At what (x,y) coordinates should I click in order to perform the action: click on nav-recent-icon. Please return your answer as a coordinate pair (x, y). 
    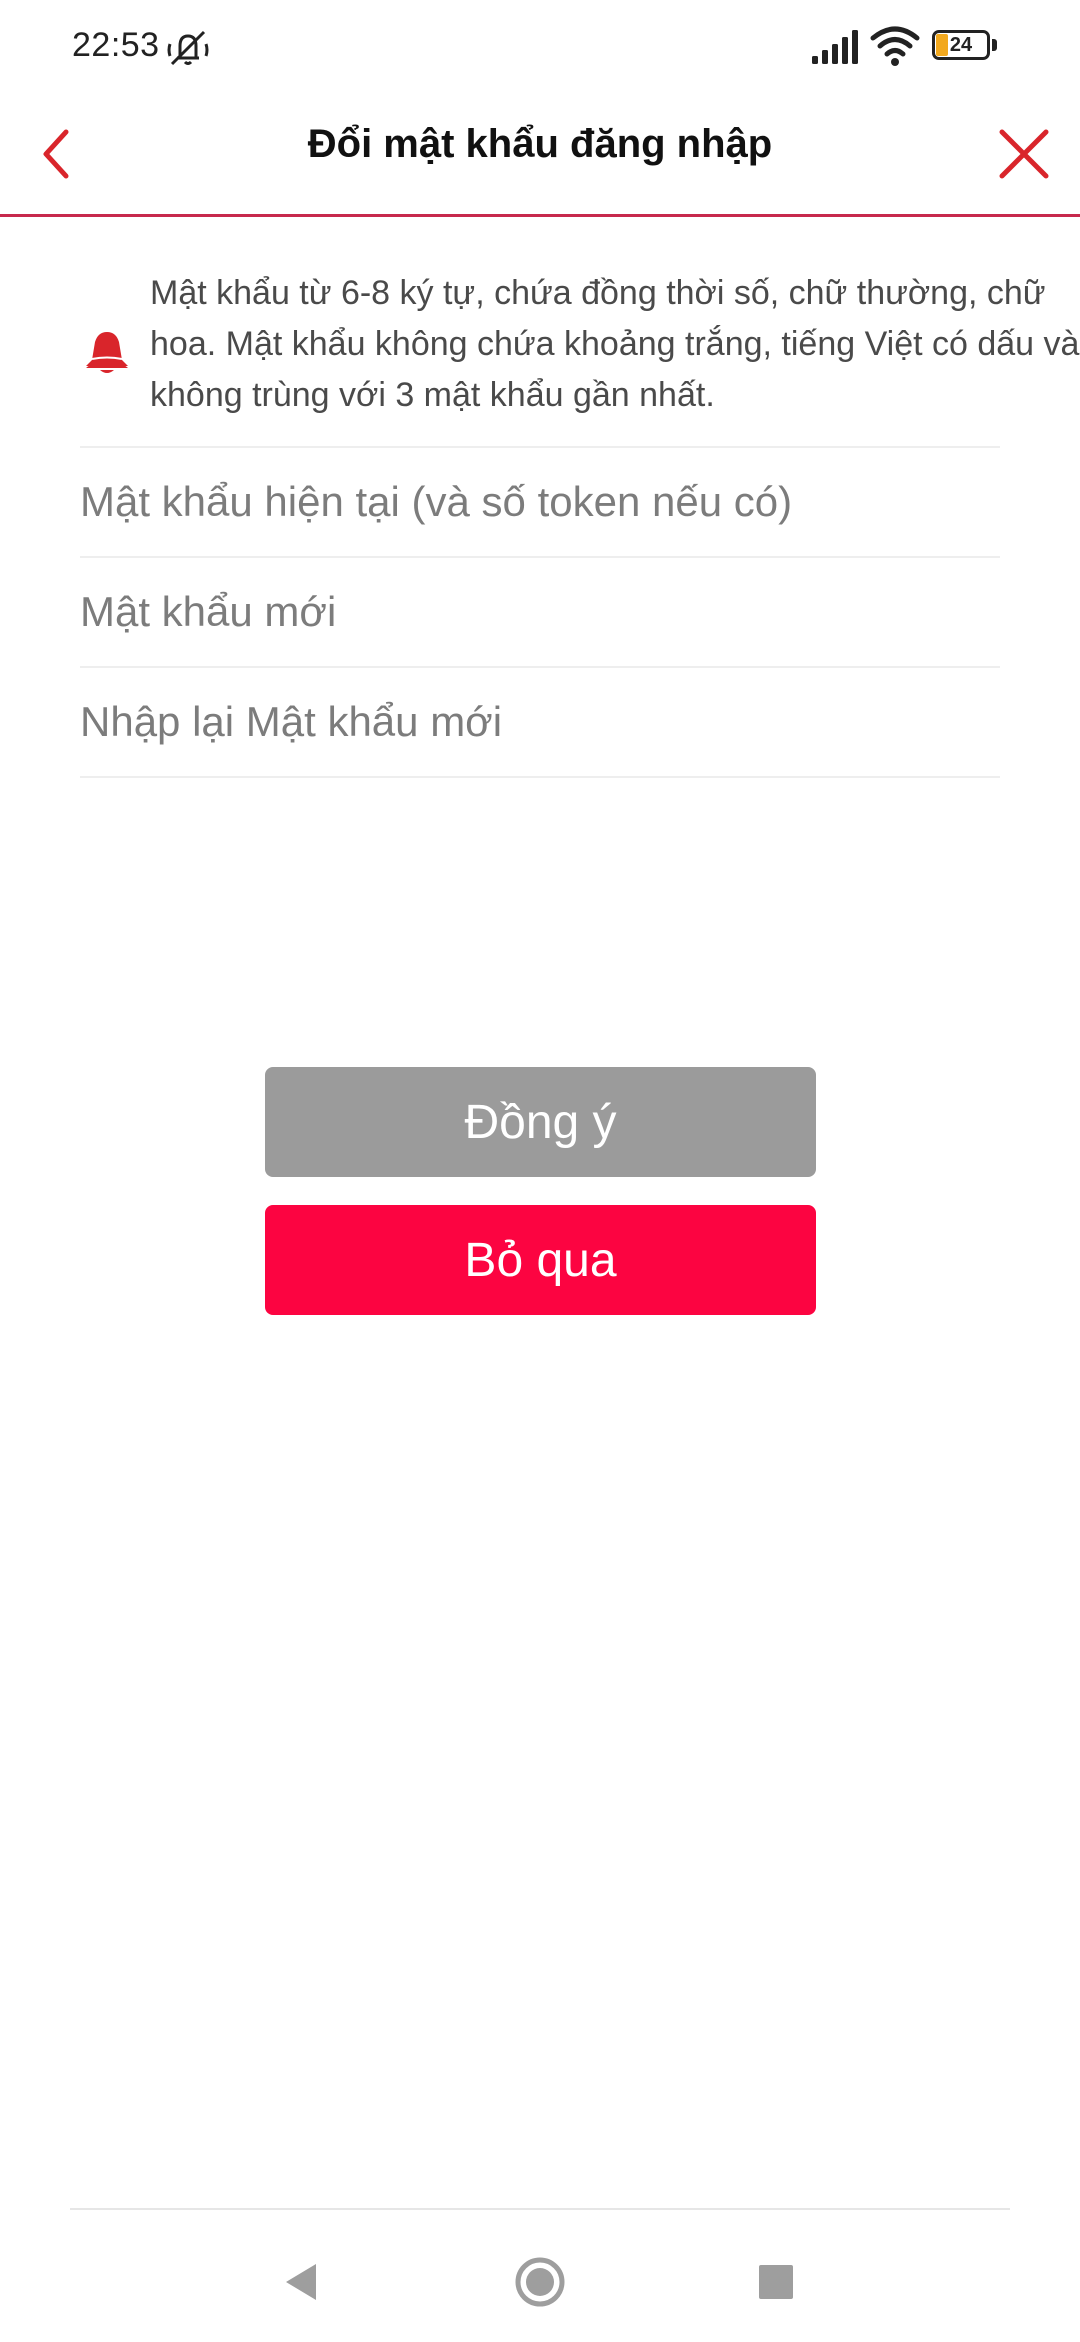
    Looking at the image, I should click on (776, 2282).